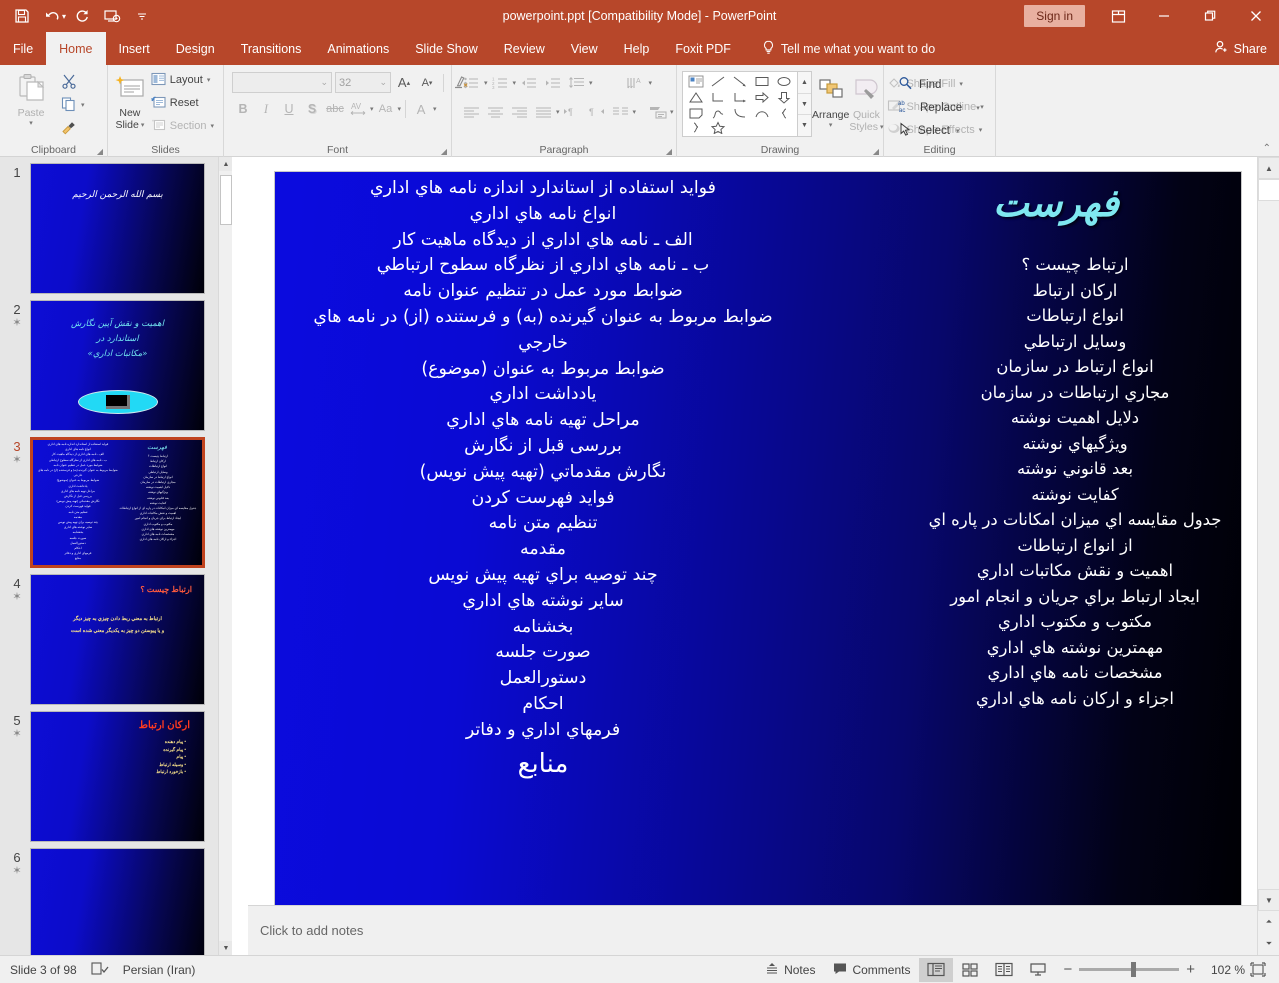 The height and width of the screenshot is (983, 1279). What do you see at coordinates (182, 80) in the screenshot?
I see `layout-button: Layout ▾` at bounding box center [182, 80].